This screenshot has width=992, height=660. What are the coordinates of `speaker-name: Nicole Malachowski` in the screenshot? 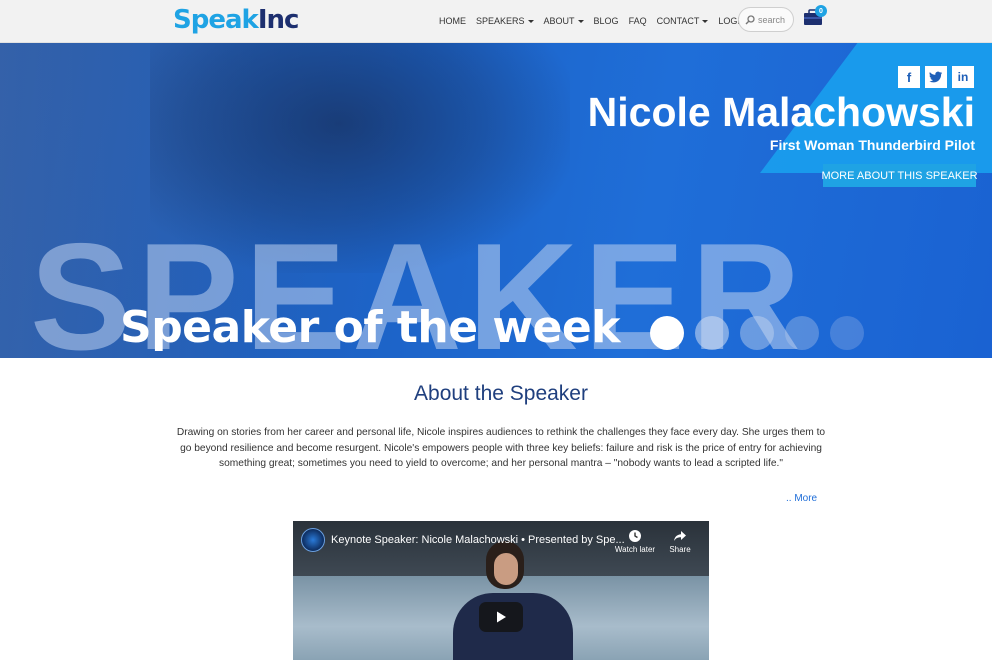 It's located at (781, 112).